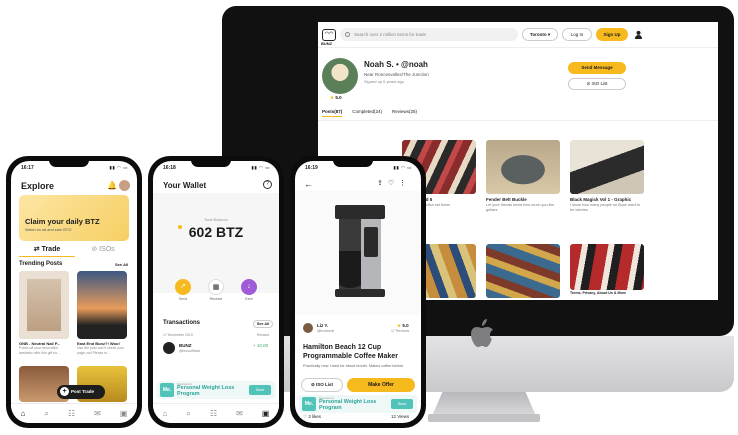 The height and width of the screenshot is (435, 738). What do you see at coordinates (429, 34) in the screenshot?
I see `search-input: Search over 2 million items for trade` at bounding box center [429, 34].